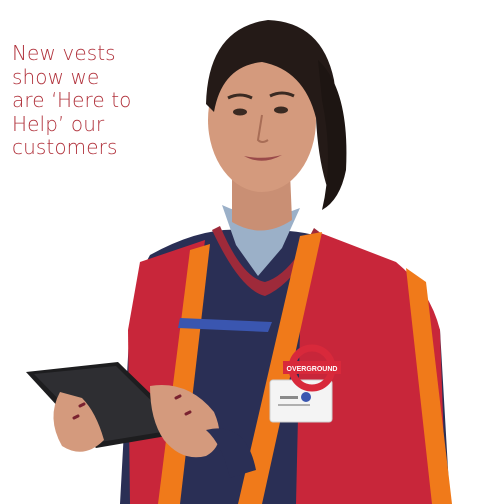 This screenshot has width=477, height=504. What do you see at coordinates (281, 110) in the screenshot?
I see `right-eye` at bounding box center [281, 110].